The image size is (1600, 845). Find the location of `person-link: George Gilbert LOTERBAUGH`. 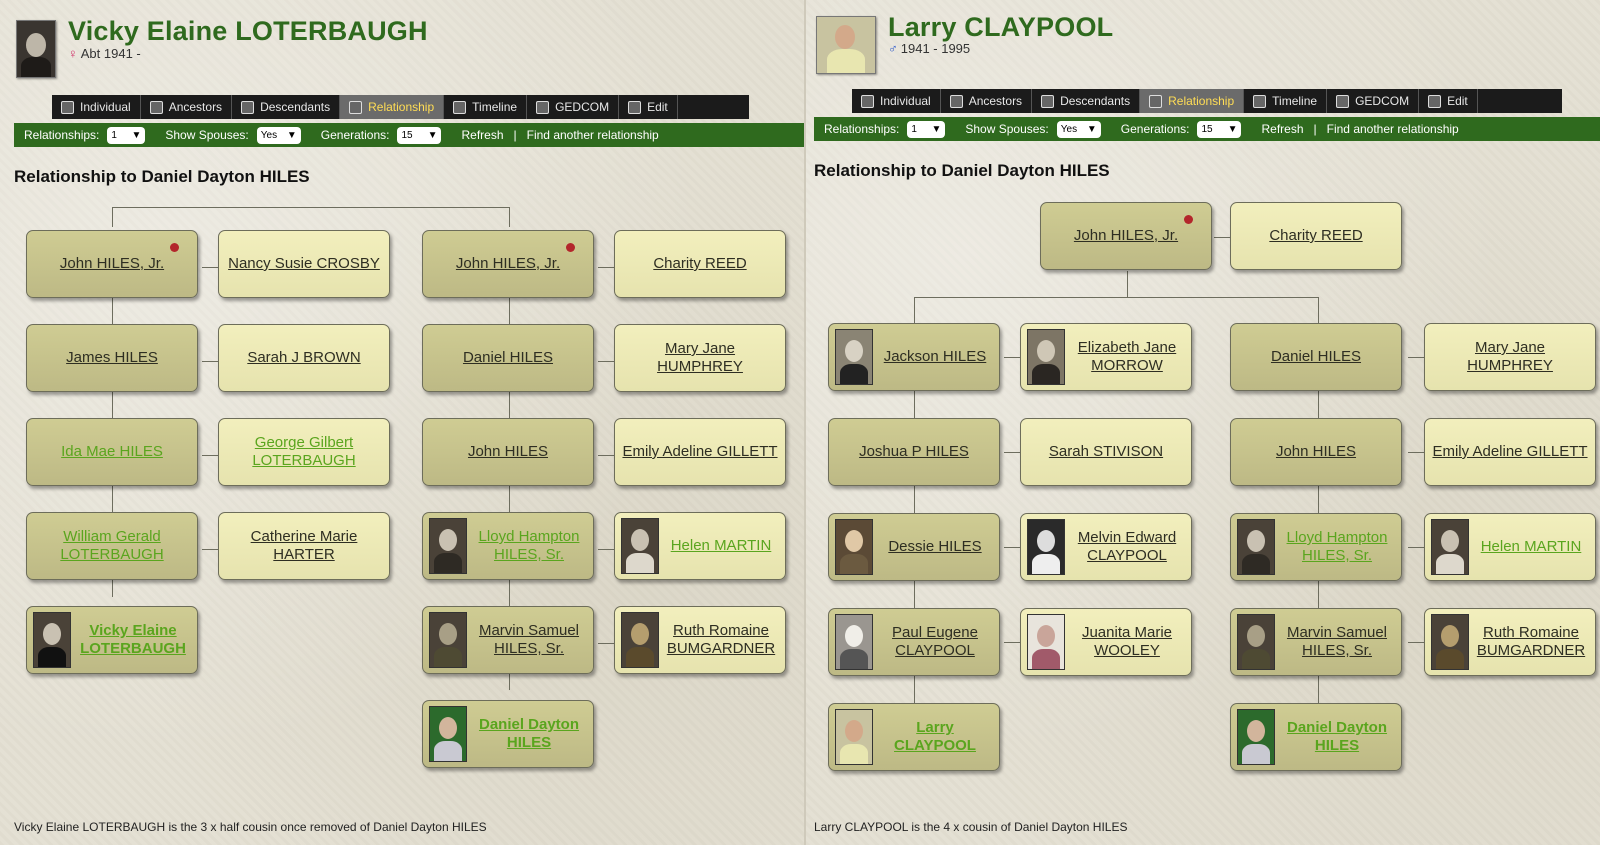

person-link: George Gilbert LOTERBAUGH is located at coordinates (304, 452).